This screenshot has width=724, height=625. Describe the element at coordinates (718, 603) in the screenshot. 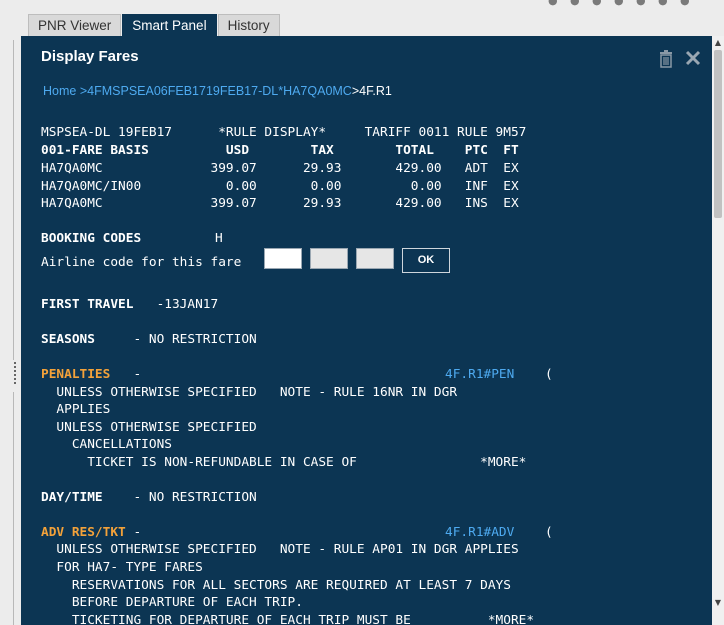

I see `scroll-down-arrow-icon: ▼` at that location.